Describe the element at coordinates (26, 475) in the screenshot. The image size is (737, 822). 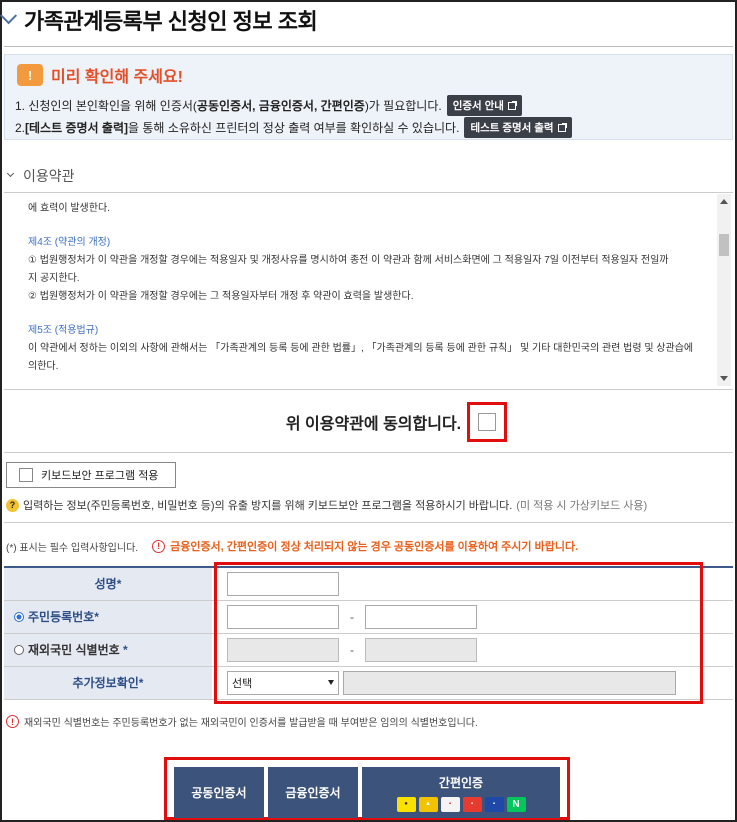
I see `keyboard-security-checkbox` at that location.